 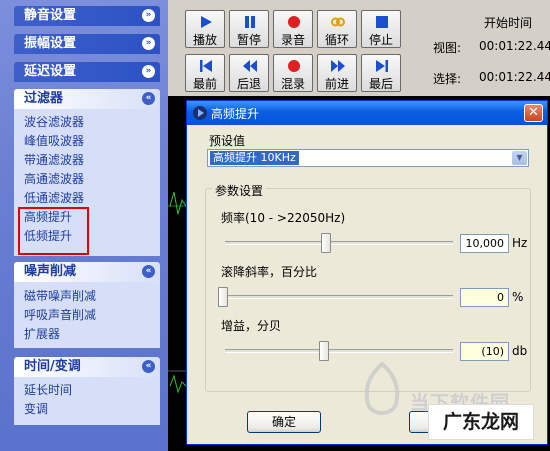 I want to click on play-button: 播放, so click(x=205, y=29).